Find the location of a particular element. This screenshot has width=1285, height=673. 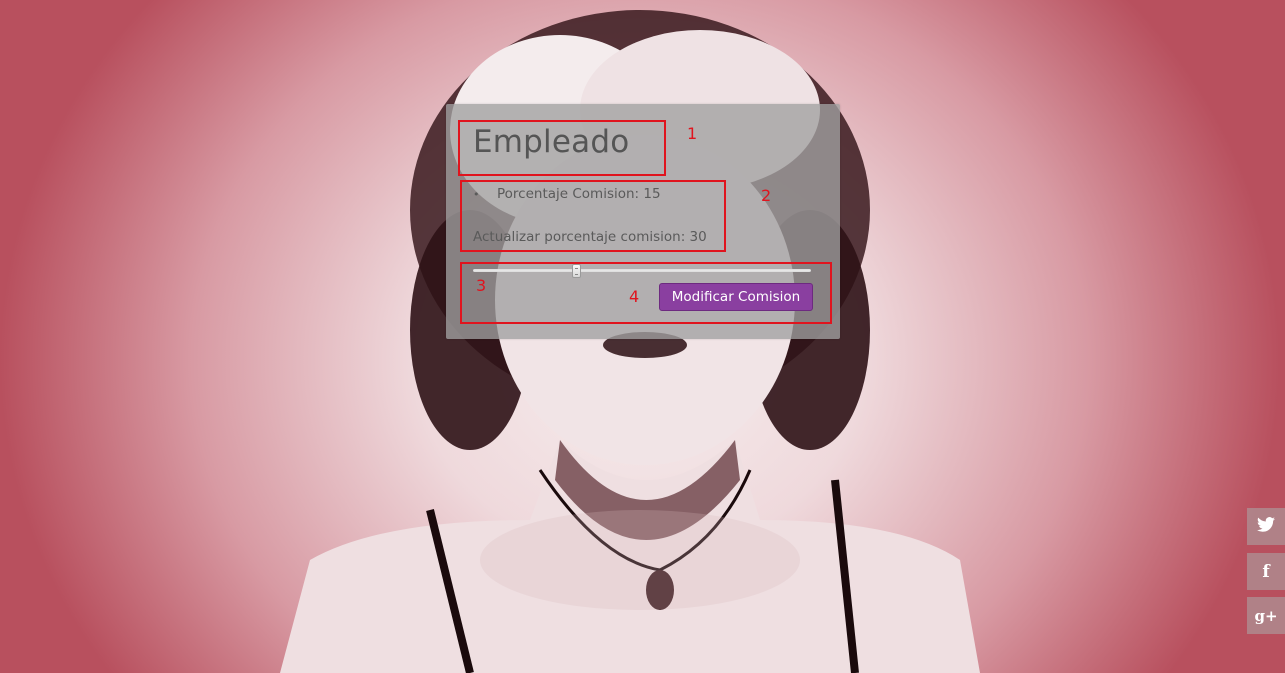

google-plus-button: g+ is located at coordinates (1266, 615).